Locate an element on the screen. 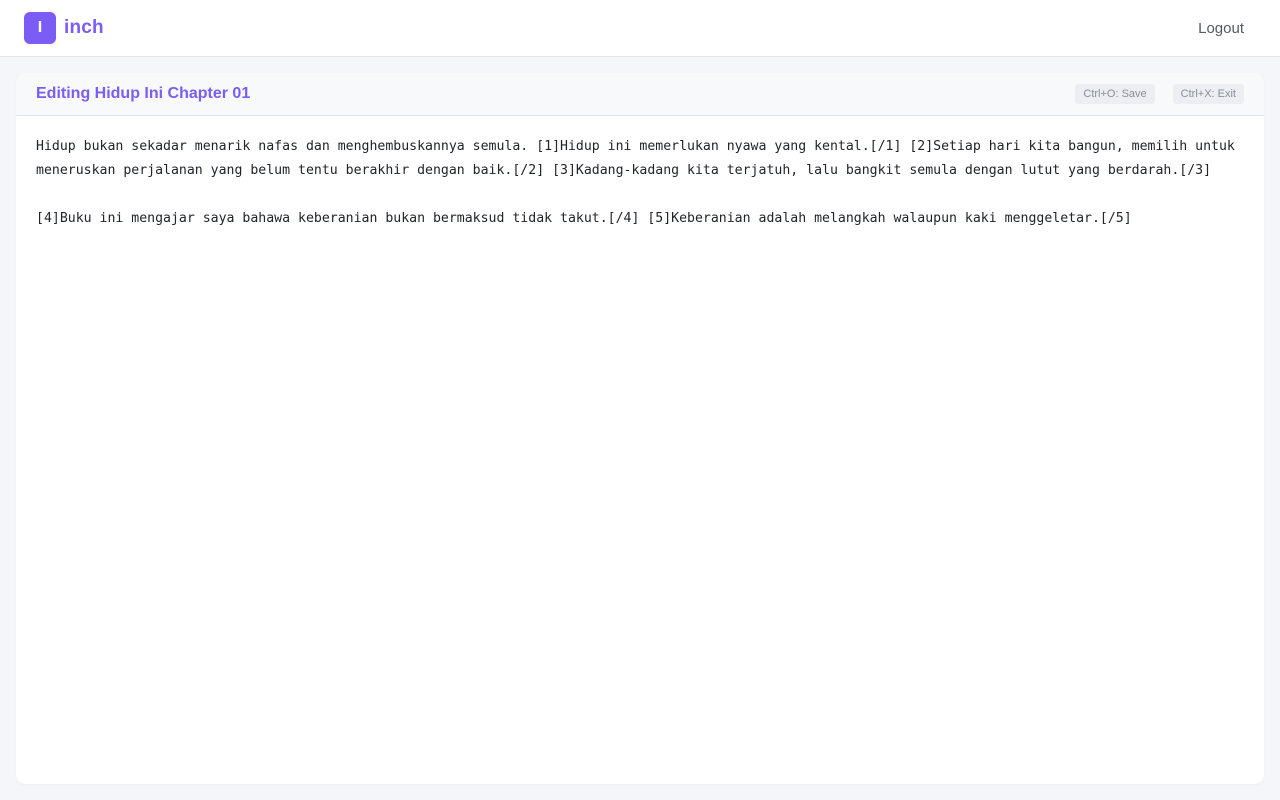 Image resolution: width=1280 pixels, height=800 pixels. top-navigation-bar: I inch Logout is located at coordinates (640, 28).